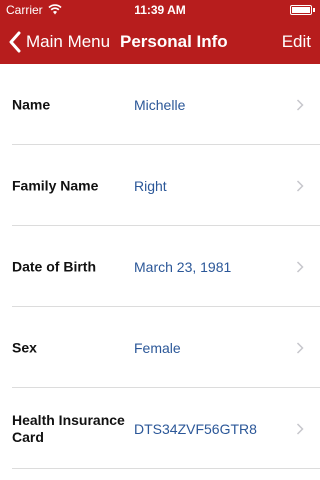 This screenshot has height=480, width=320. I want to click on row-value: DTS34ZVF56GTR8, so click(195, 428).